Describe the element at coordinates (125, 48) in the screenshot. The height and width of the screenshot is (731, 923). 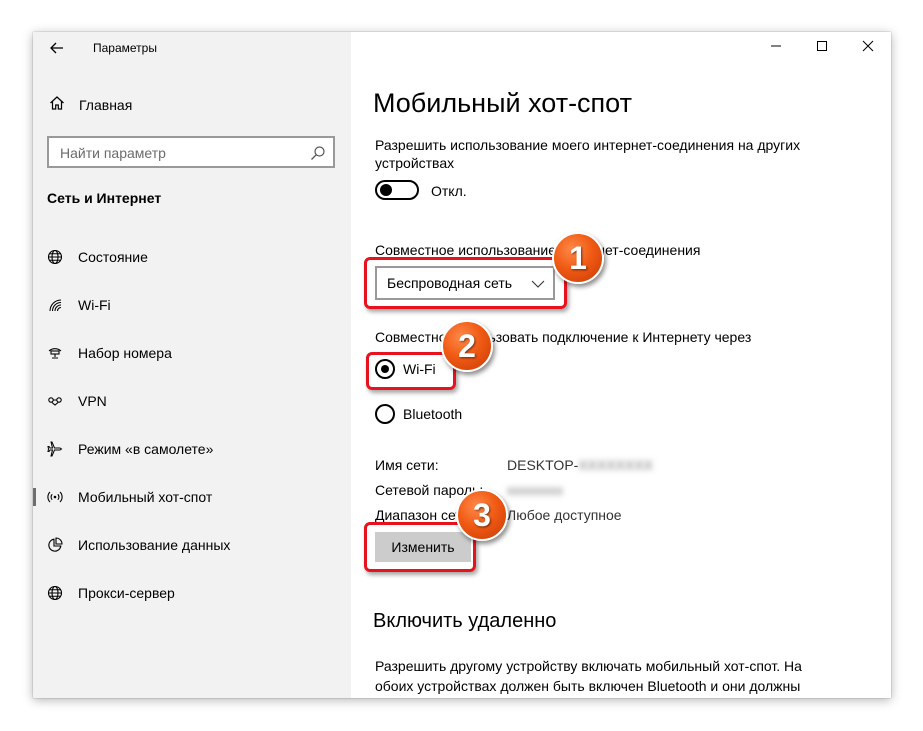
I see `window-title: Параметры` at that location.